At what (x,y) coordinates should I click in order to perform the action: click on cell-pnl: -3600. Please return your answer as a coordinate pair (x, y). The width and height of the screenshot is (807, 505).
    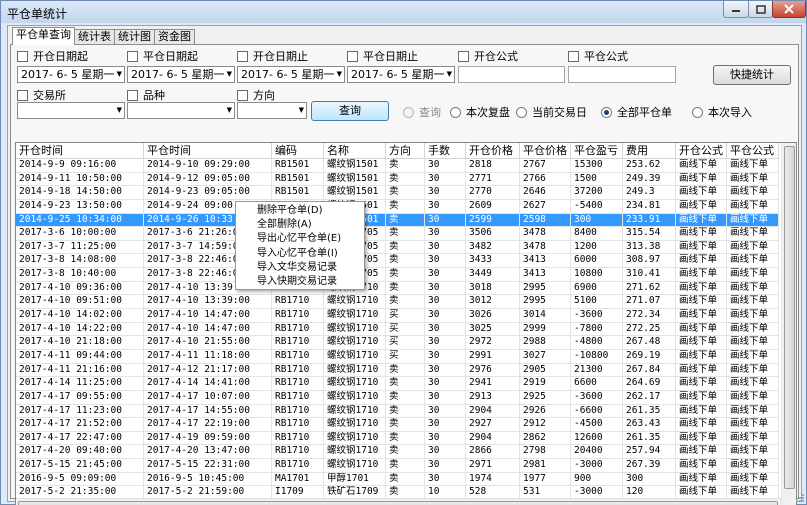
    Looking at the image, I should click on (597, 316).